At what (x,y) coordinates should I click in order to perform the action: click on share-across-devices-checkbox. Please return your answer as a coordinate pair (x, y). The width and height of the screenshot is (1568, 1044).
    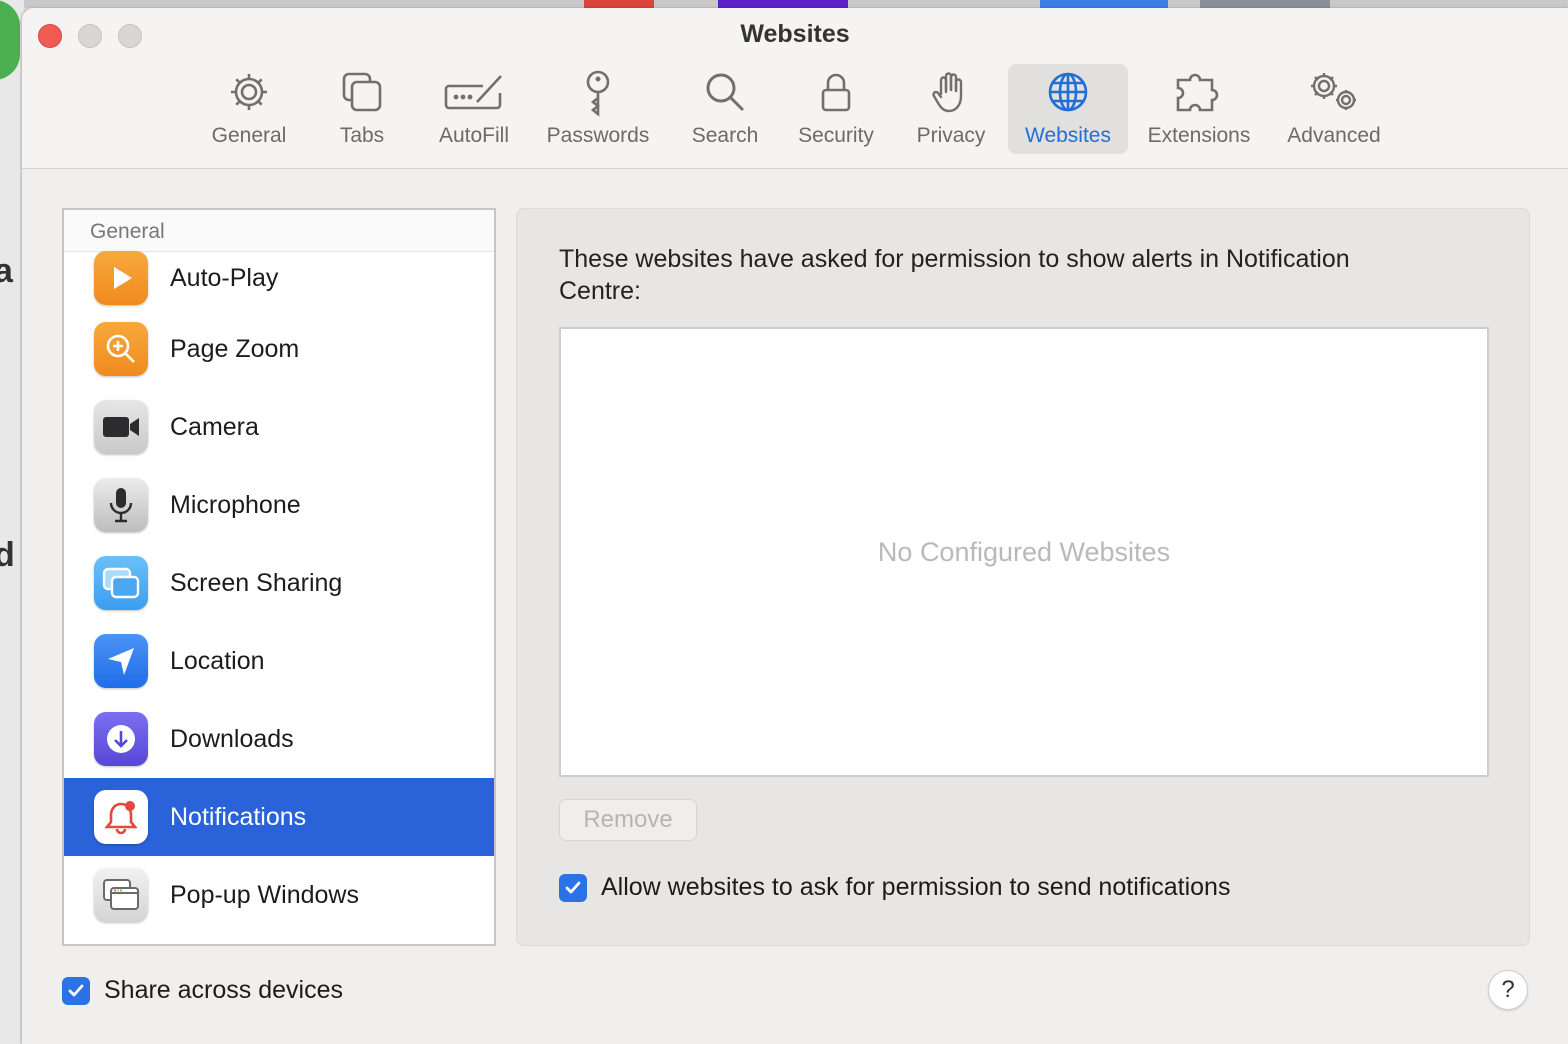
    Looking at the image, I should click on (76, 990).